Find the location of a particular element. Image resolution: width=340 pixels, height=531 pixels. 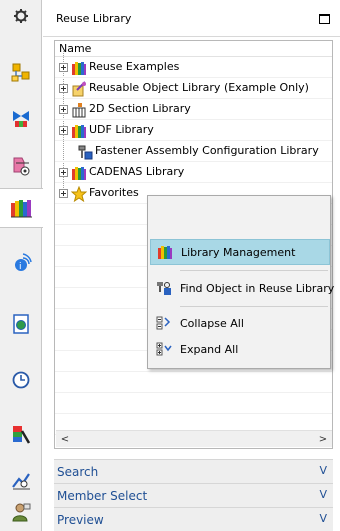

tree-item-fastener-assembly-configuration-library: Fastener Assembly Configuration Library is located at coordinates (193, 151).